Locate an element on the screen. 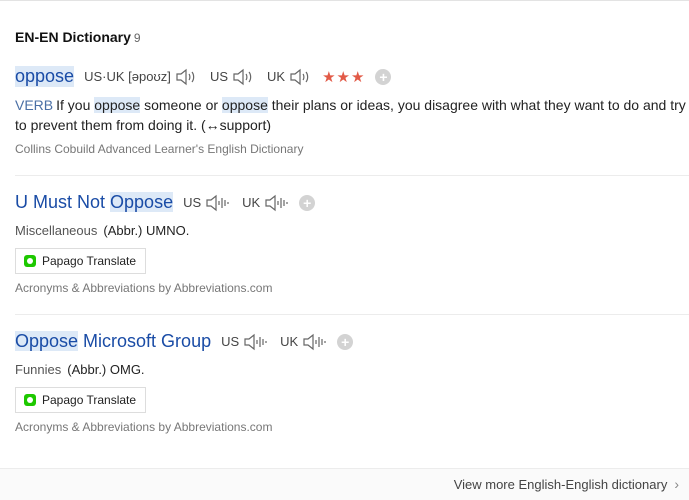 This screenshot has height=500, width=689. category-tag: Funnies is located at coordinates (38, 369).